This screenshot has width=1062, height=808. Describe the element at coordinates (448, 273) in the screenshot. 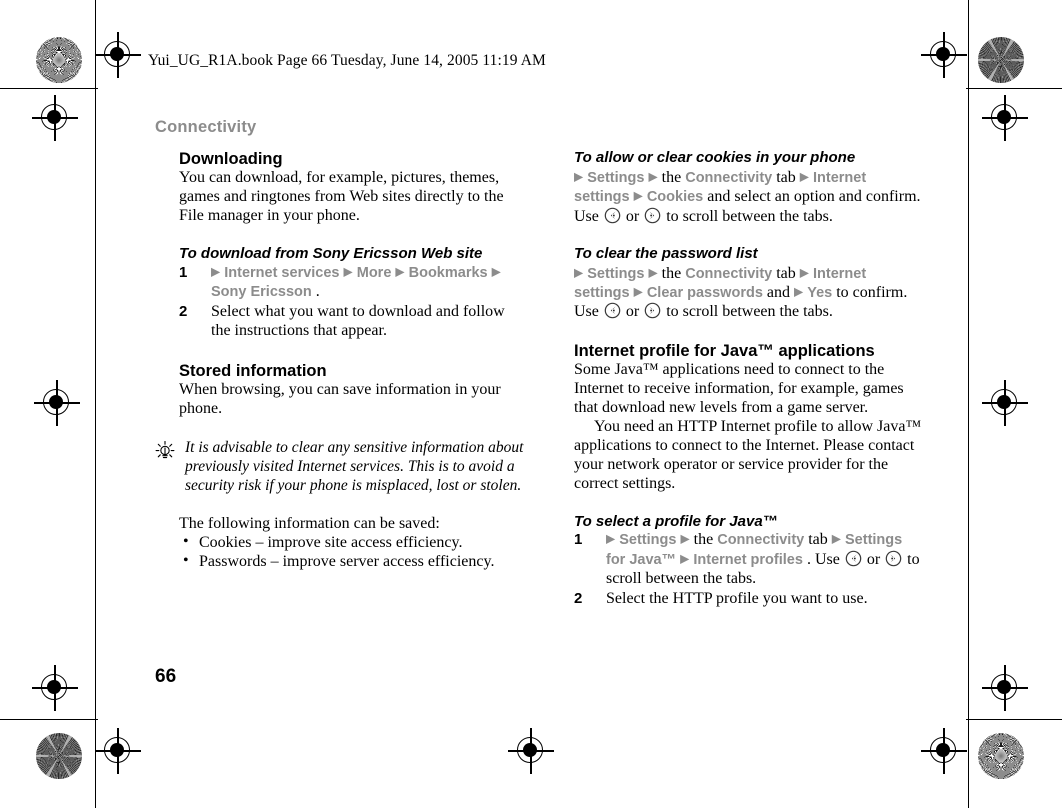

I see `menu-path-item: Bookmarks` at that location.